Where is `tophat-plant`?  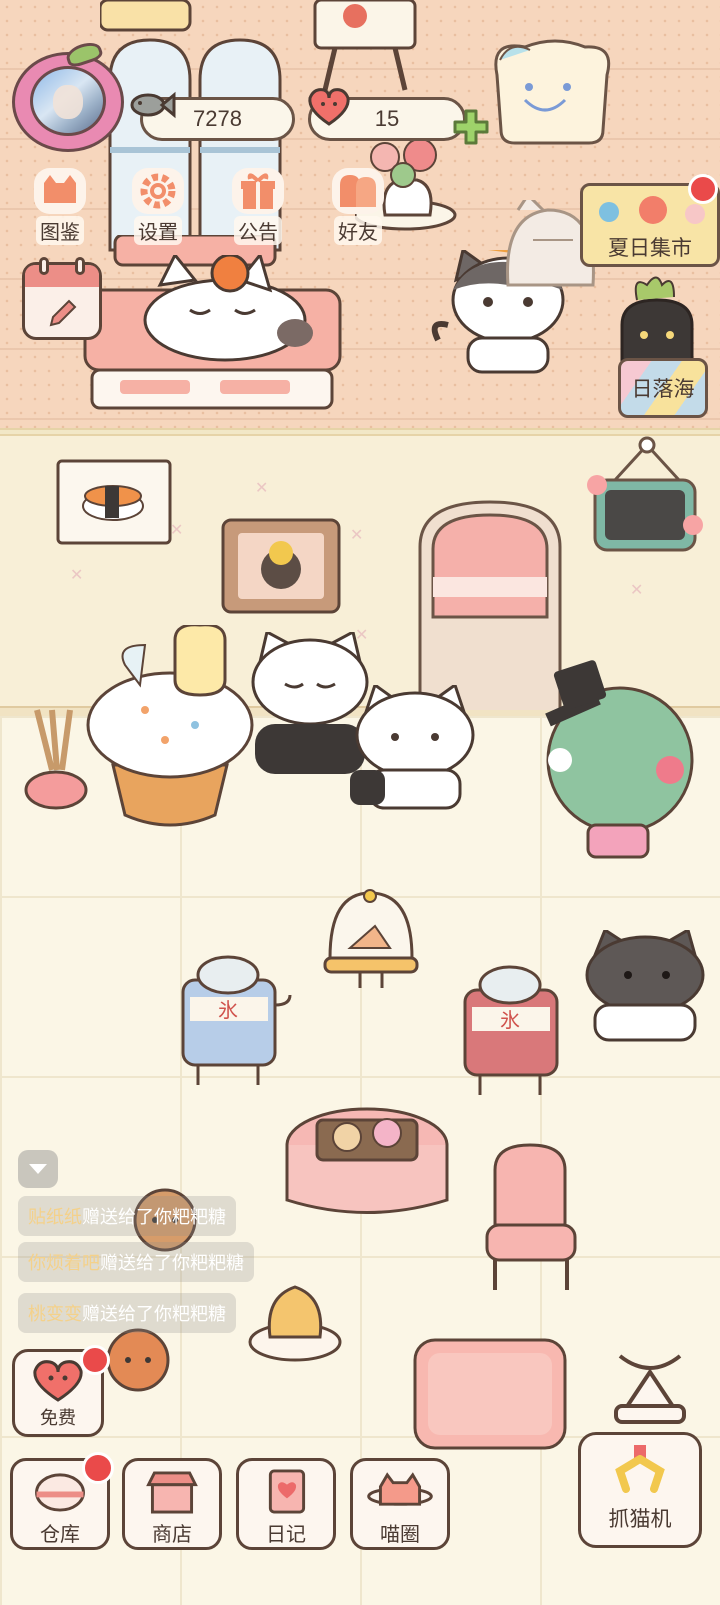 tophat-plant is located at coordinates (619, 759).